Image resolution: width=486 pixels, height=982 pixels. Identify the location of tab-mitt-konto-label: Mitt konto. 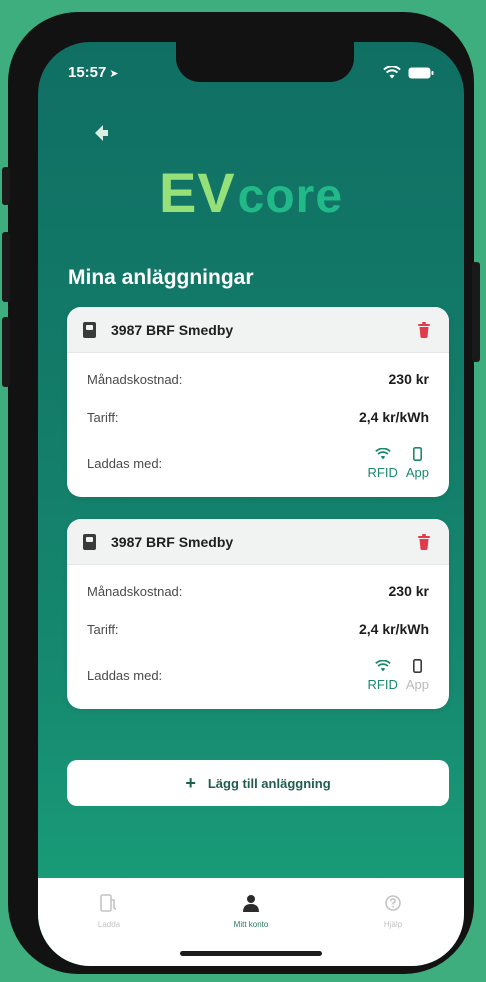
(251, 924).